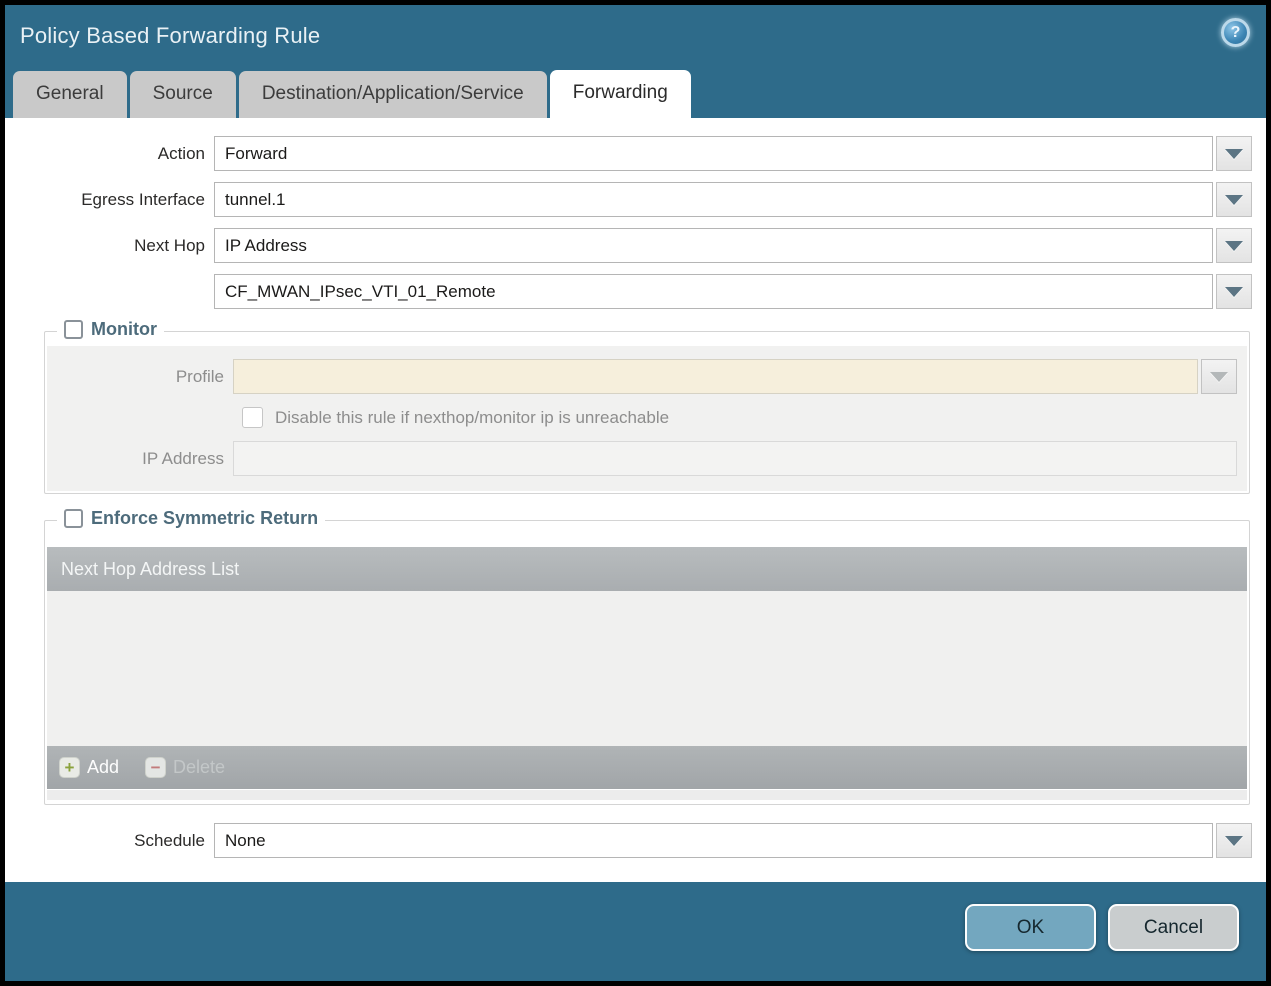  What do you see at coordinates (70, 94) in the screenshot?
I see `tab-general: General` at bounding box center [70, 94].